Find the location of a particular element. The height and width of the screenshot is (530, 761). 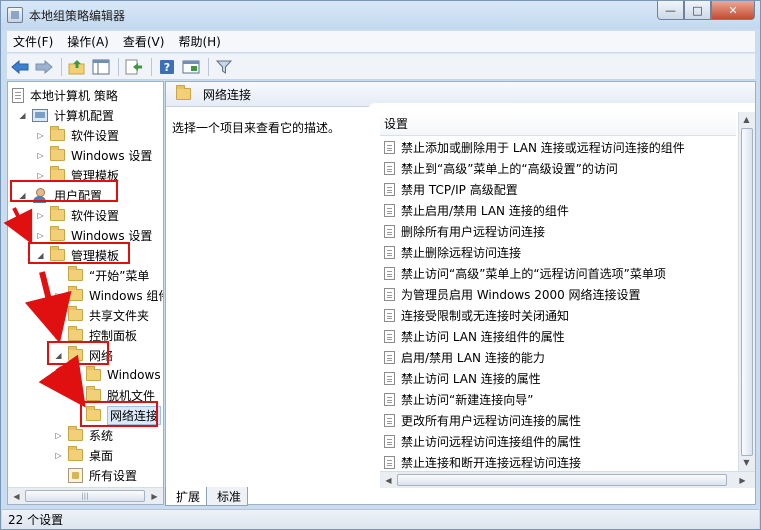

list-item: 更改所有用户远程访问连接的属性 is located at coordinates (482, 420).